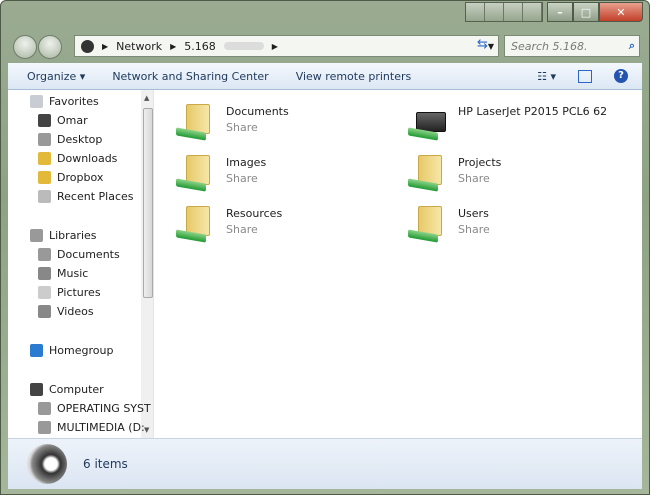  What do you see at coordinates (146, 430) in the screenshot?
I see `scroll-down-arrow: ▼` at bounding box center [146, 430].